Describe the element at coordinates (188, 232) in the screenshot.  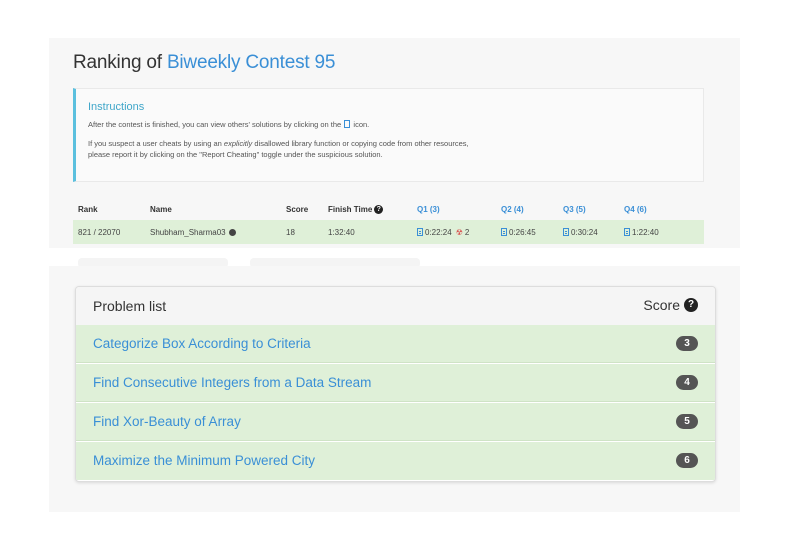
I see `row-username: Shubham_Sharma03` at that location.